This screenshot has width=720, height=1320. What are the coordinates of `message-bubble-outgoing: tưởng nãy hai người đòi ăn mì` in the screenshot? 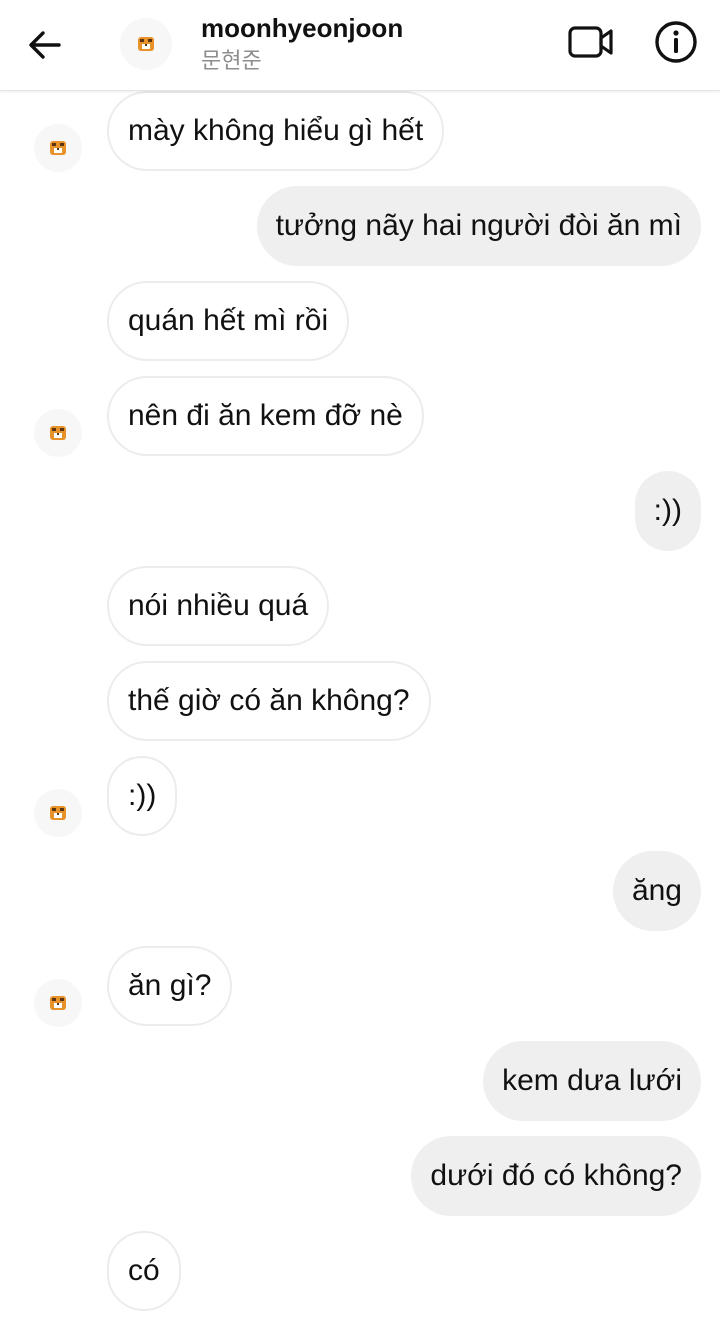 It's located at (478, 226).